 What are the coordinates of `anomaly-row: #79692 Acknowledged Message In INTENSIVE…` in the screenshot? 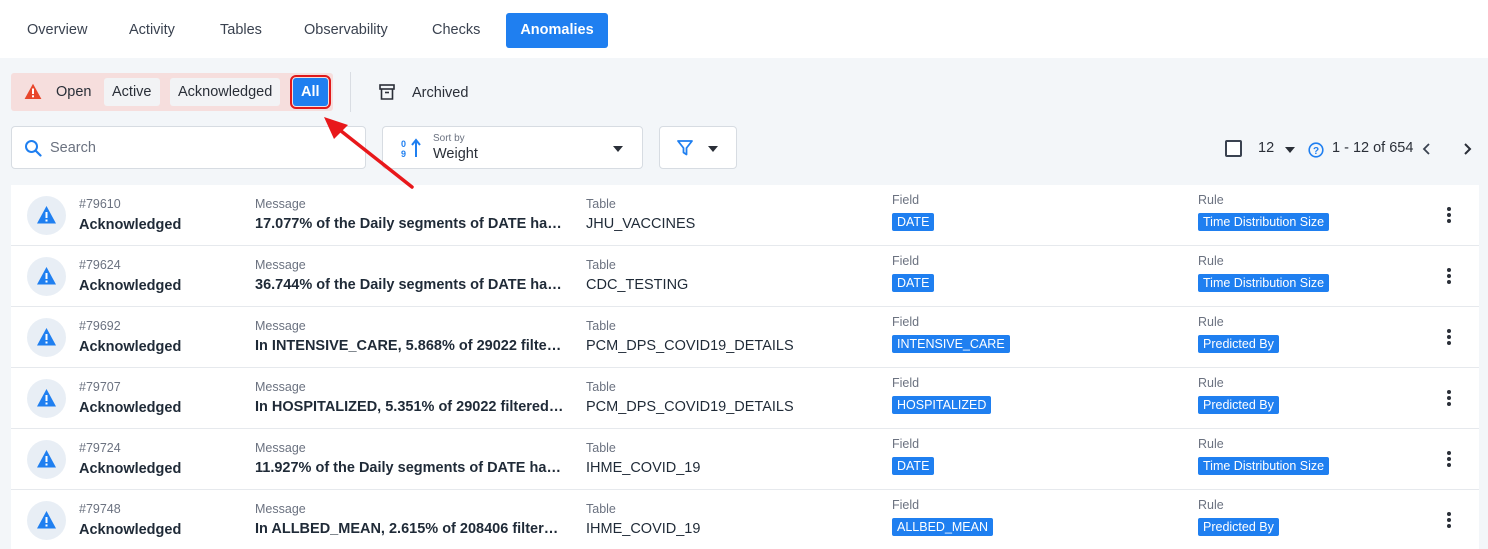 It's located at (745, 337).